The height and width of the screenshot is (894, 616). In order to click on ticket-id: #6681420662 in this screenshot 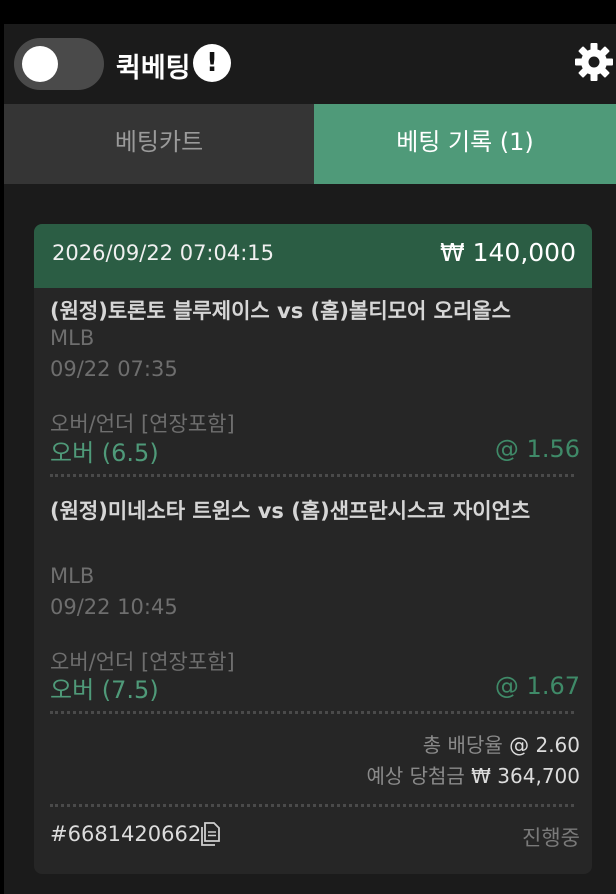, I will do `click(126, 834)`.